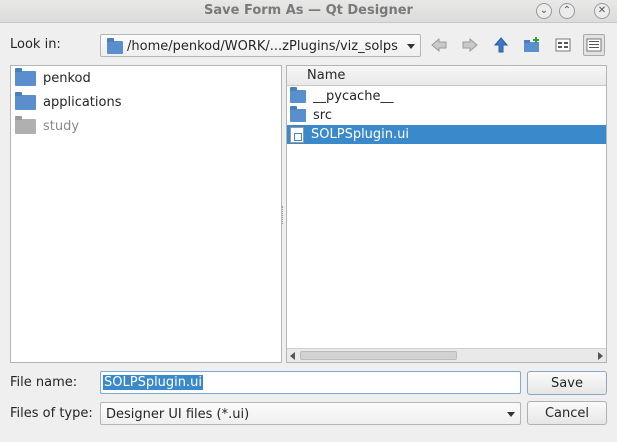  What do you see at coordinates (353, 96) in the screenshot?
I see `file-name: __pycache__` at bounding box center [353, 96].